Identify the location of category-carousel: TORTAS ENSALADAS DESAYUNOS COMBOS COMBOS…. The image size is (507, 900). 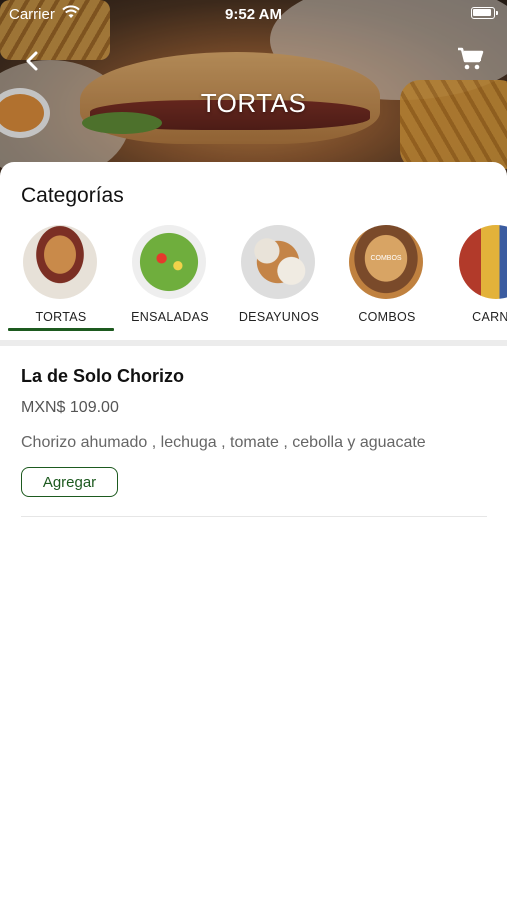
(253, 278).